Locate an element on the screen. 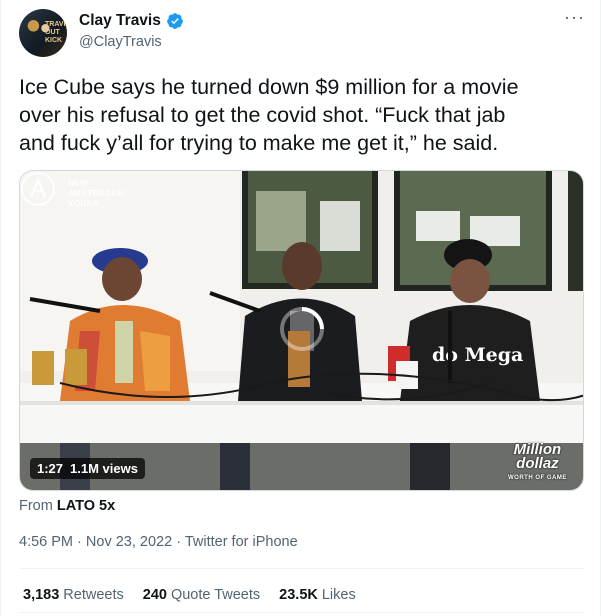 Image resolution: width=601 pixels, height=616 pixels. quote-tweets-stat: 240 Quote Tweets is located at coordinates (201, 595).